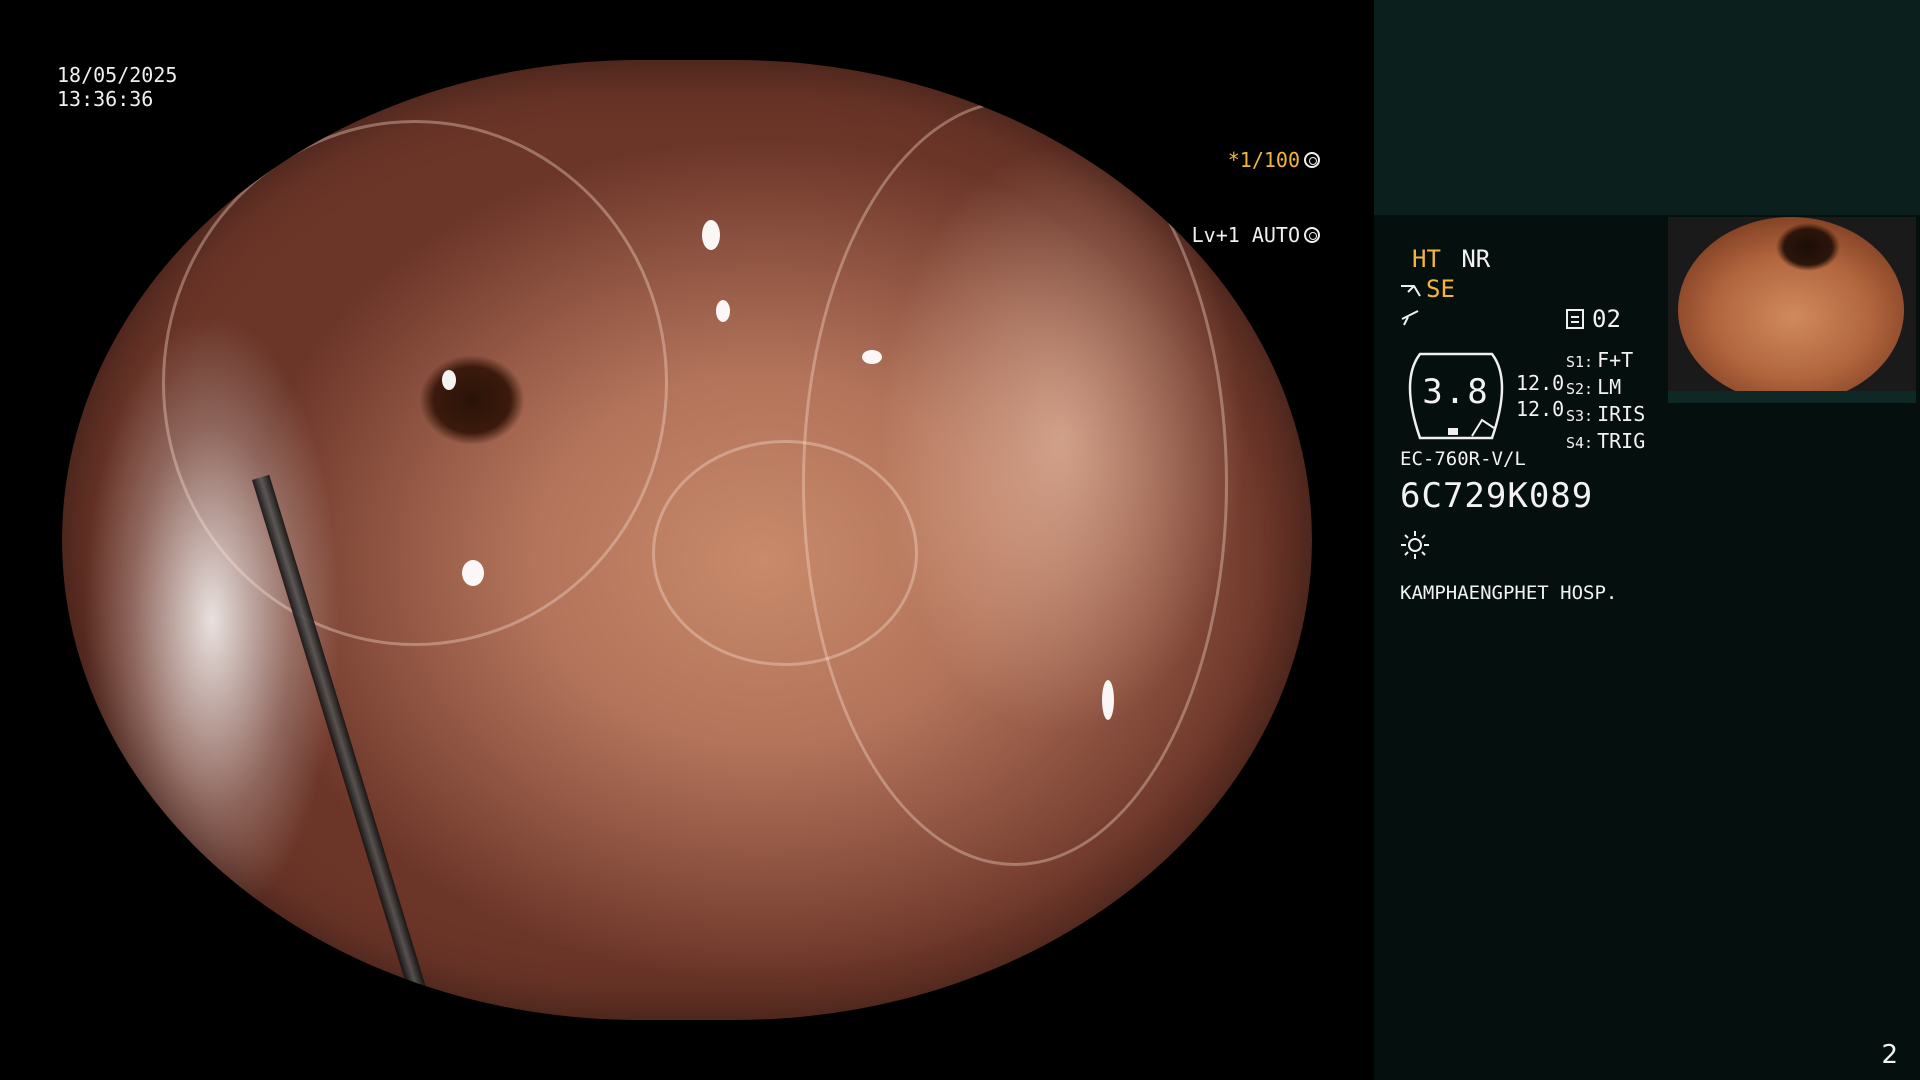  I want to click on switch-value: IRIS, so click(1621, 414).